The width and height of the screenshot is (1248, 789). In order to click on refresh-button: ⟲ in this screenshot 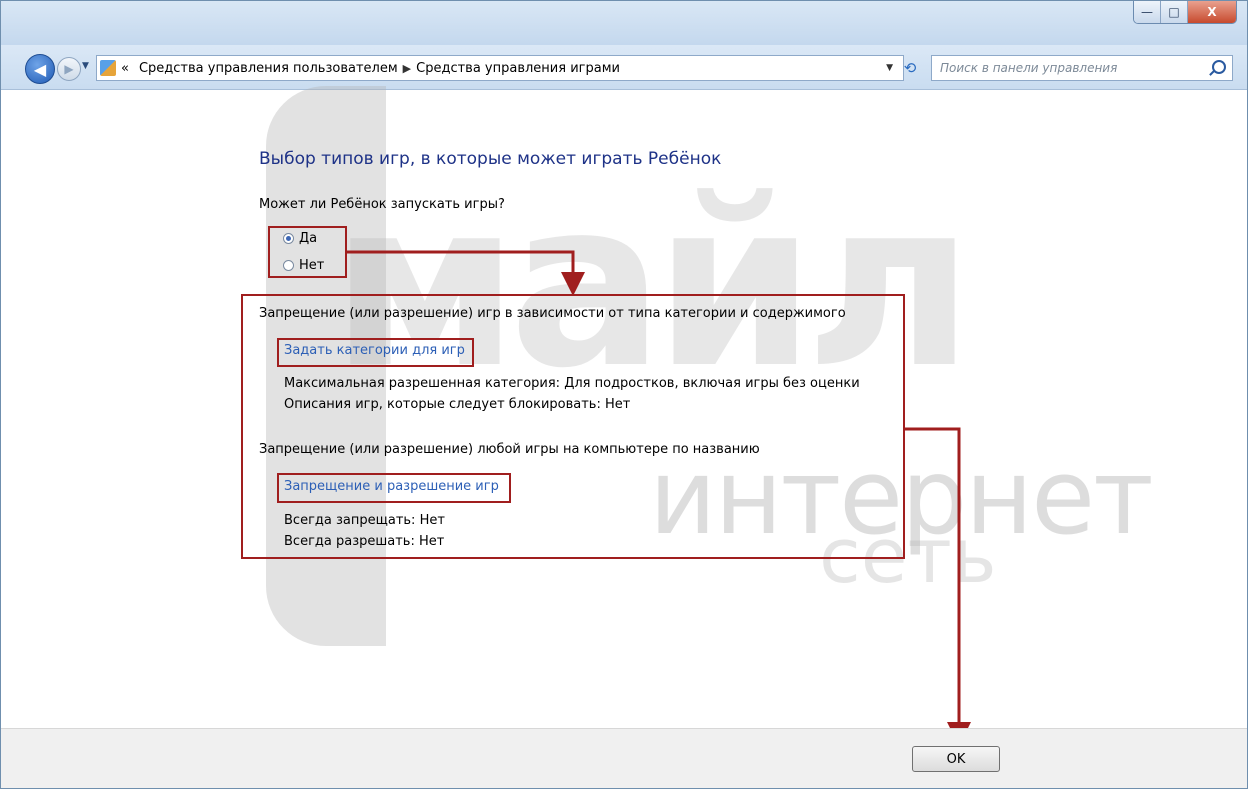, I will do `click(910, 68)`.